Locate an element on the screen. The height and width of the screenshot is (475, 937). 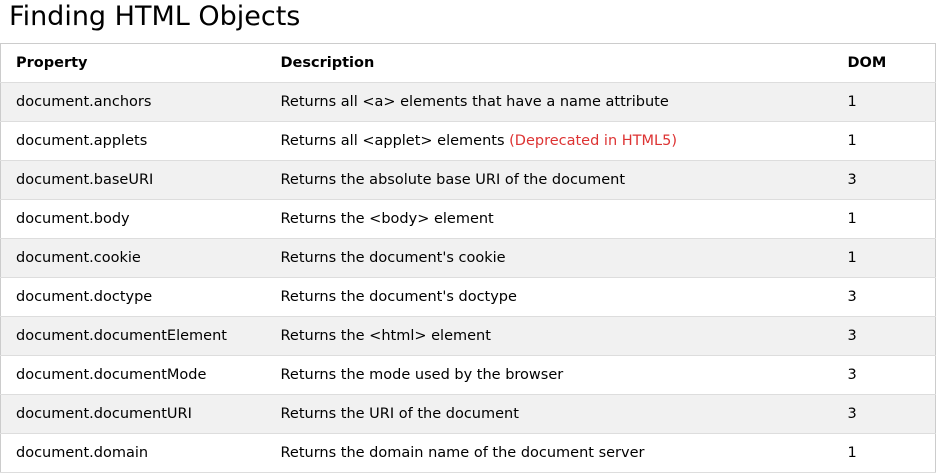
description-text: Returns all <applet> elements is located at coordinates (395, 141).